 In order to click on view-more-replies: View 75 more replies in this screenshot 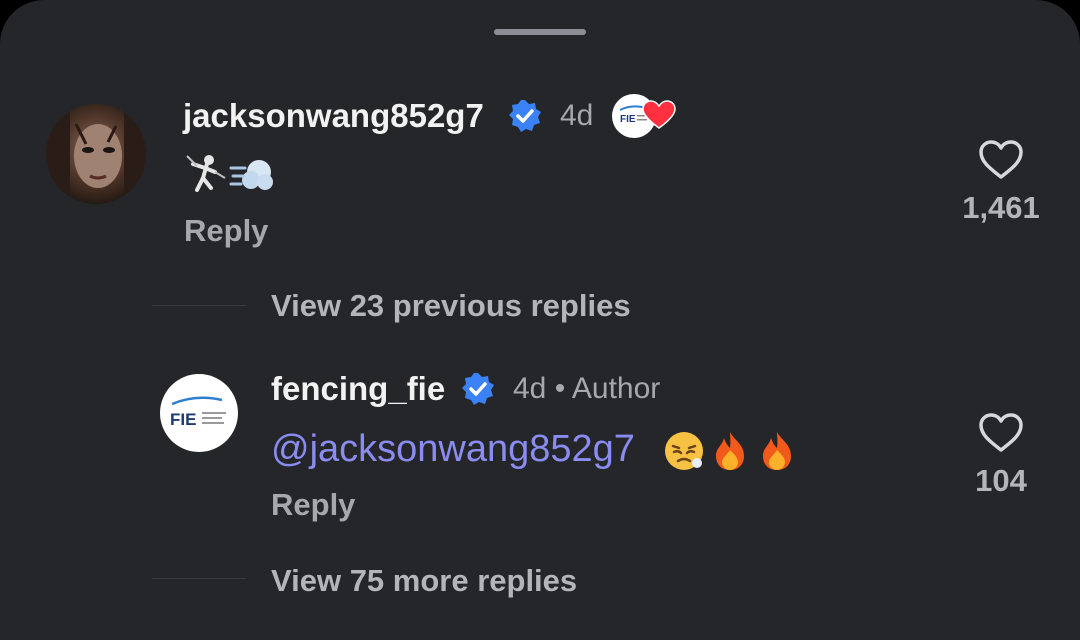, I will do `click(424, 581)`.